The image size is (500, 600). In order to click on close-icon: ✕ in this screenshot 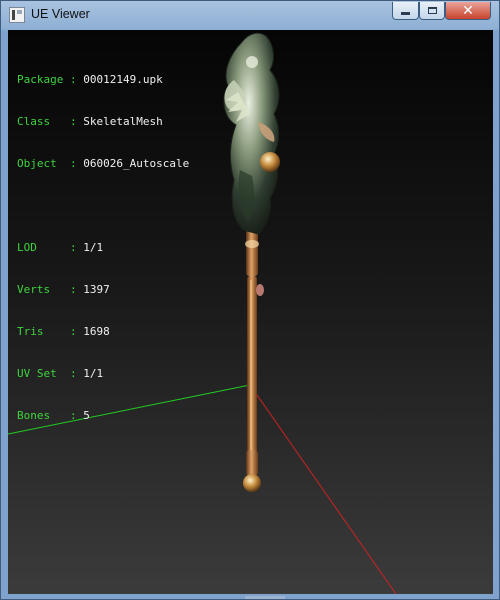, I will do `click(468, 10)`.